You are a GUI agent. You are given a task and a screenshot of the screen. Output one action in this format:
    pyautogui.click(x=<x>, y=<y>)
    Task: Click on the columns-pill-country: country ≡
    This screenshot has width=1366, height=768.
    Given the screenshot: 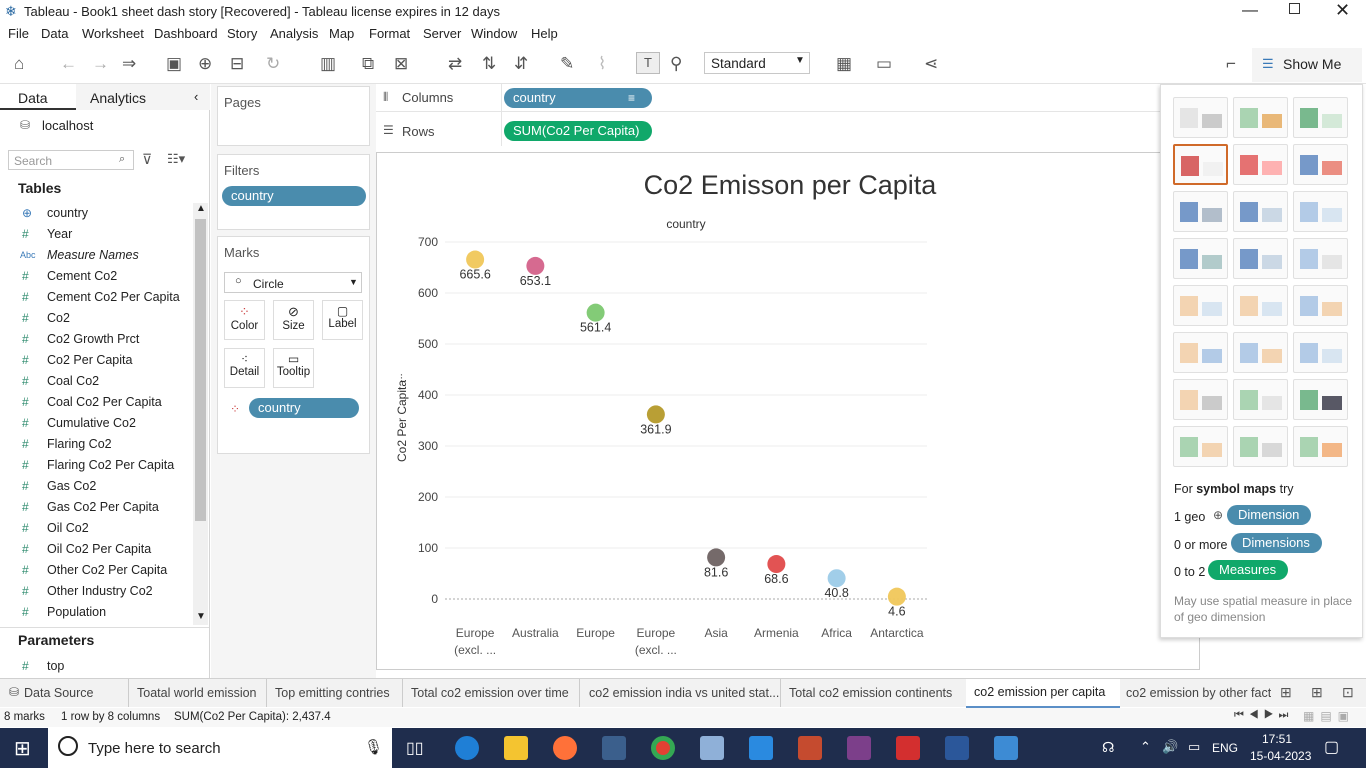 What is the action you would take?
    pyautogui.click(x=578, y=98)
    